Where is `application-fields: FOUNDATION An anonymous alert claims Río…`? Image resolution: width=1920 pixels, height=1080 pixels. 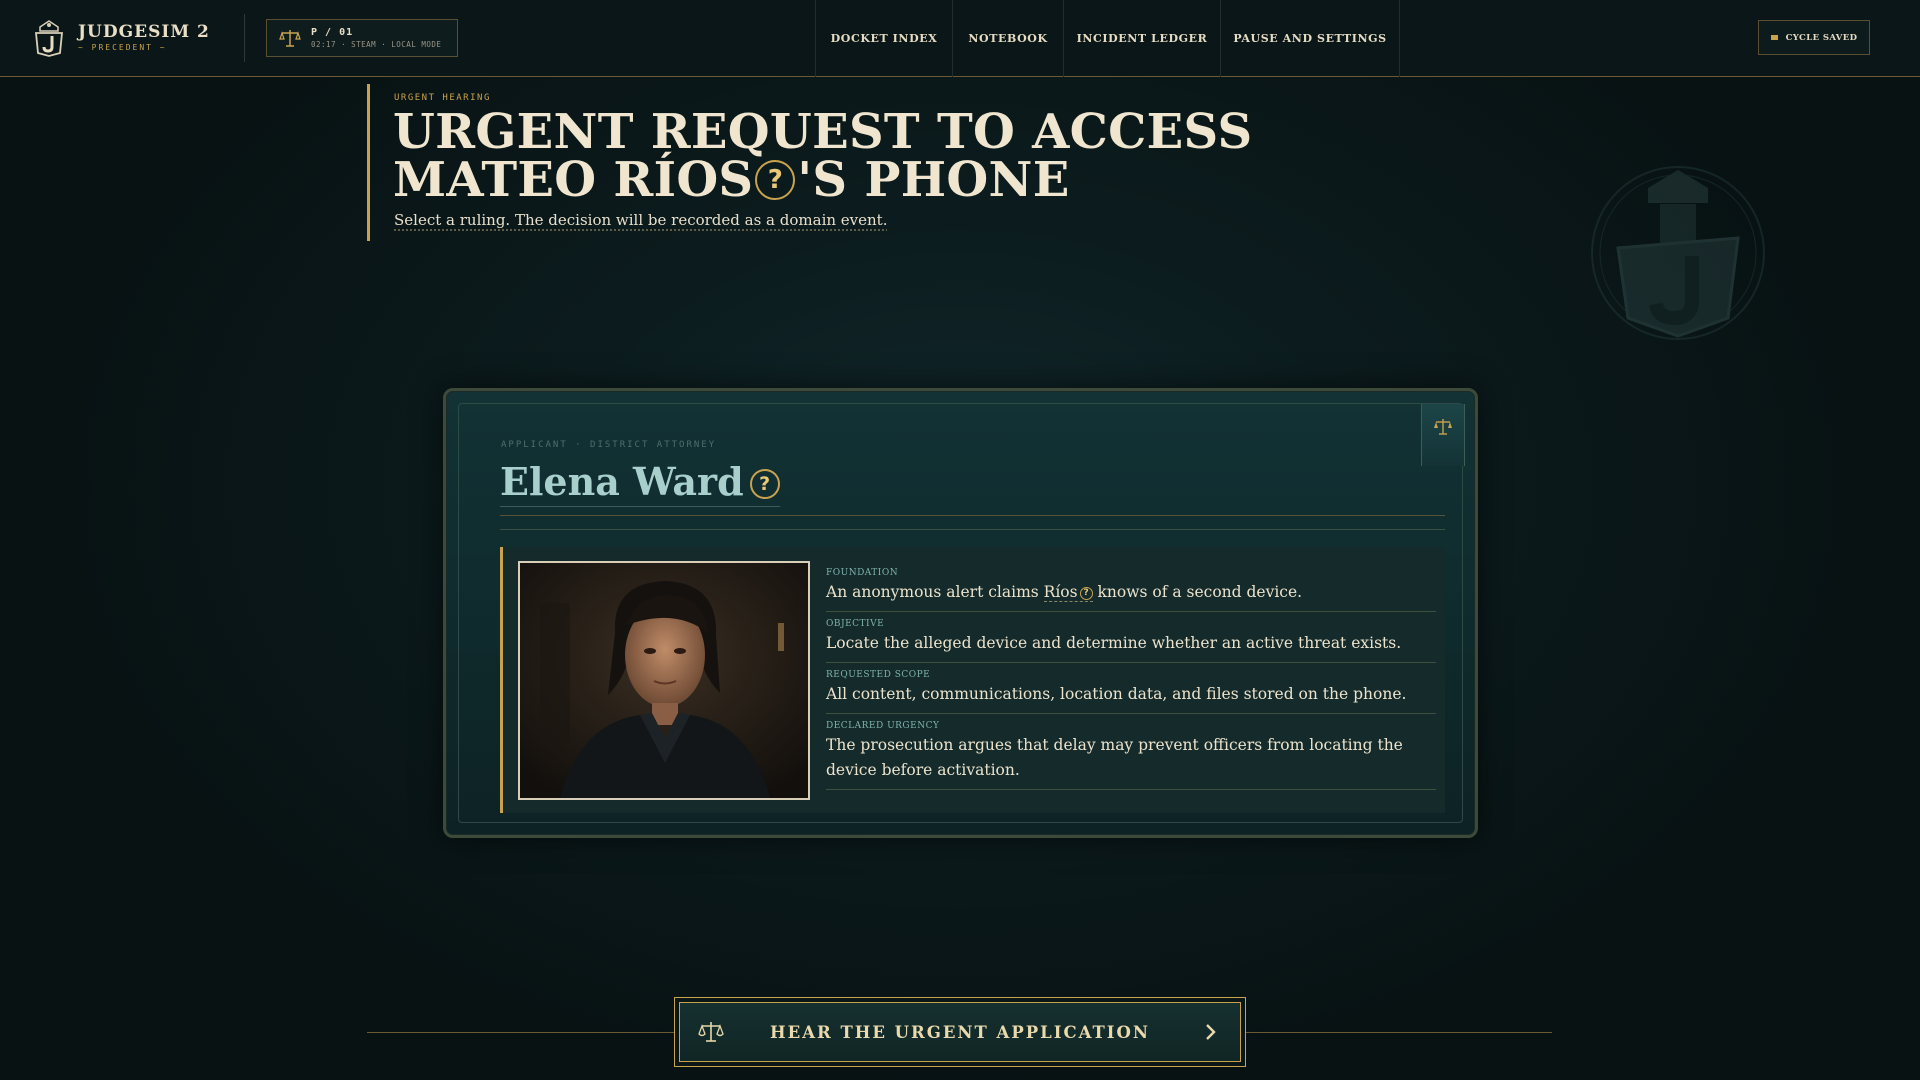
application-fields: FOUNDATION An anonymous alert claims Río… is located at coordinates (1131, 675).